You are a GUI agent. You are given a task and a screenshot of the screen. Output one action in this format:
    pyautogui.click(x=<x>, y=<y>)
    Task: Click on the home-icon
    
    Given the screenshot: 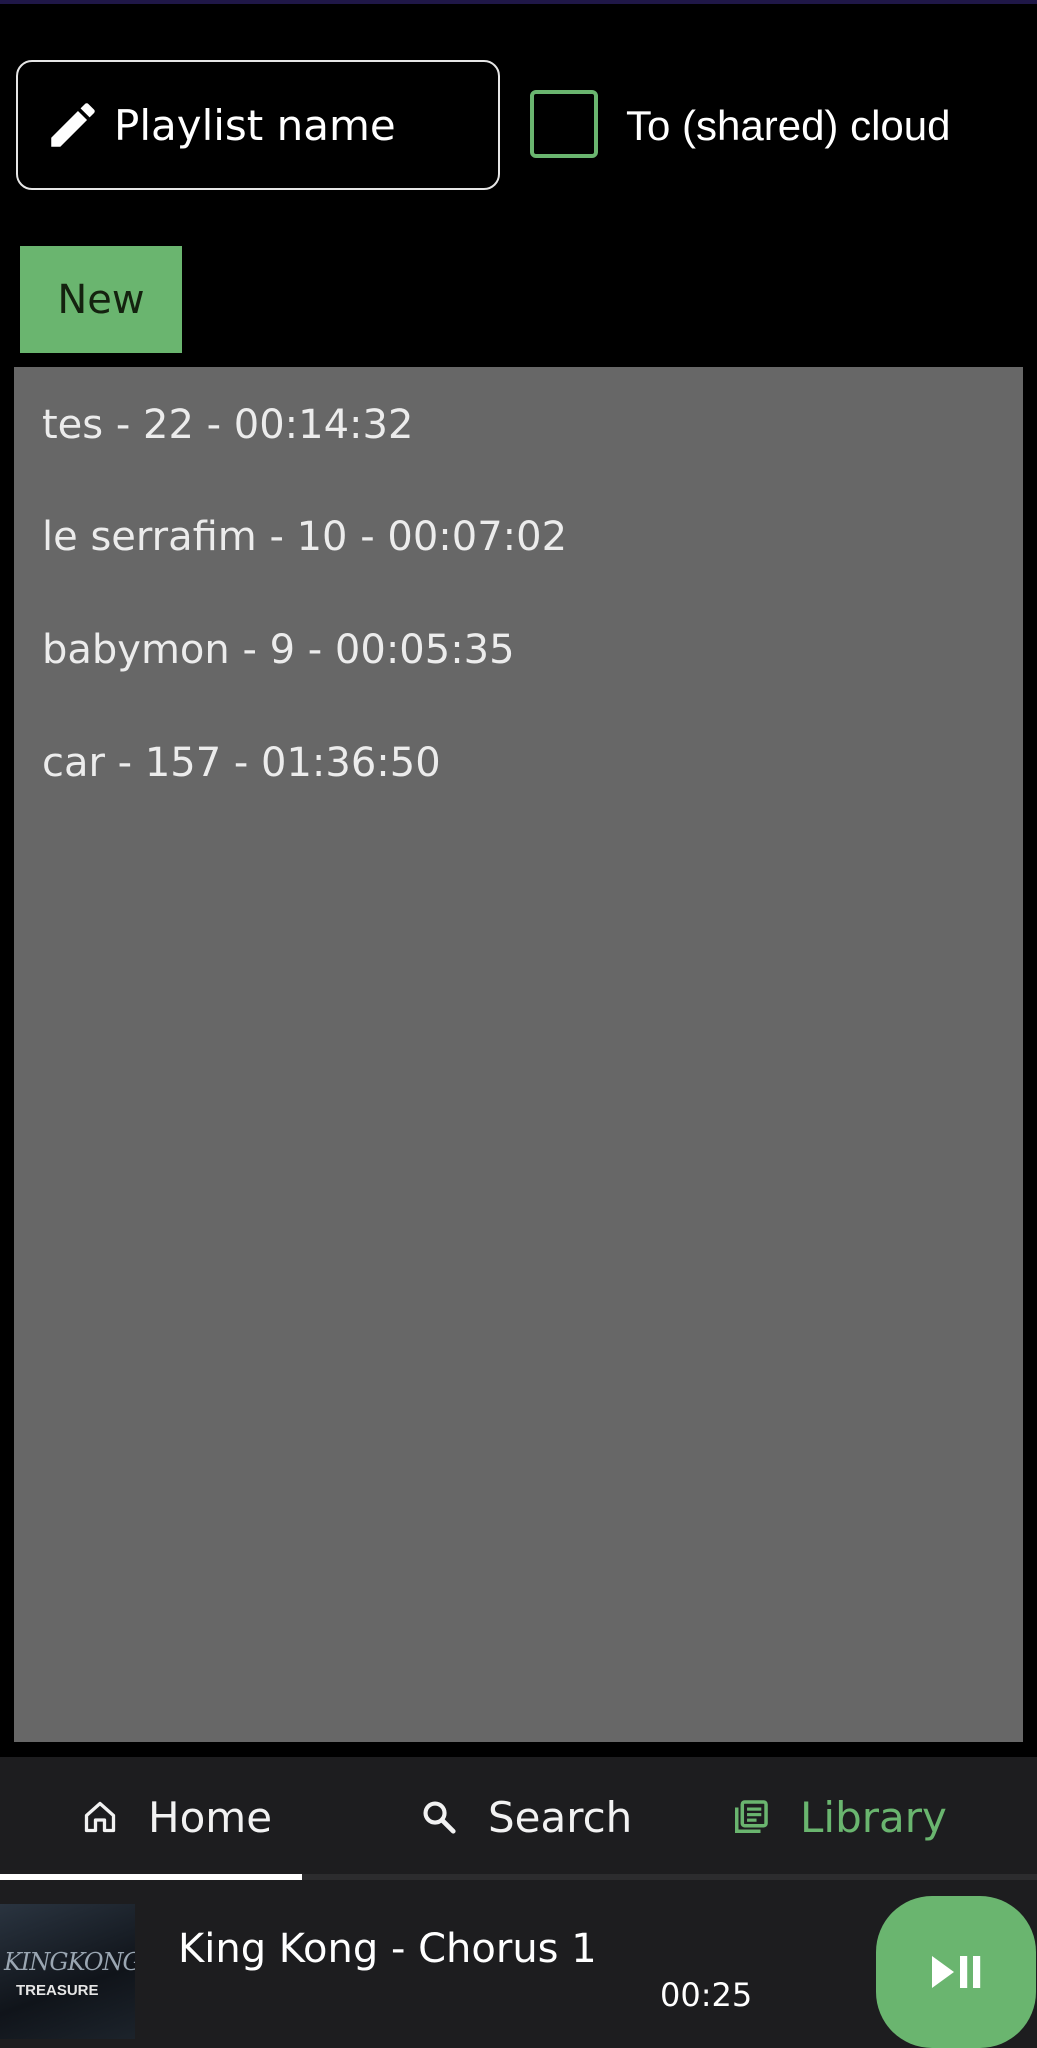 What is the action you would take?
    pyautogui.click(x=100, y=1817)
    